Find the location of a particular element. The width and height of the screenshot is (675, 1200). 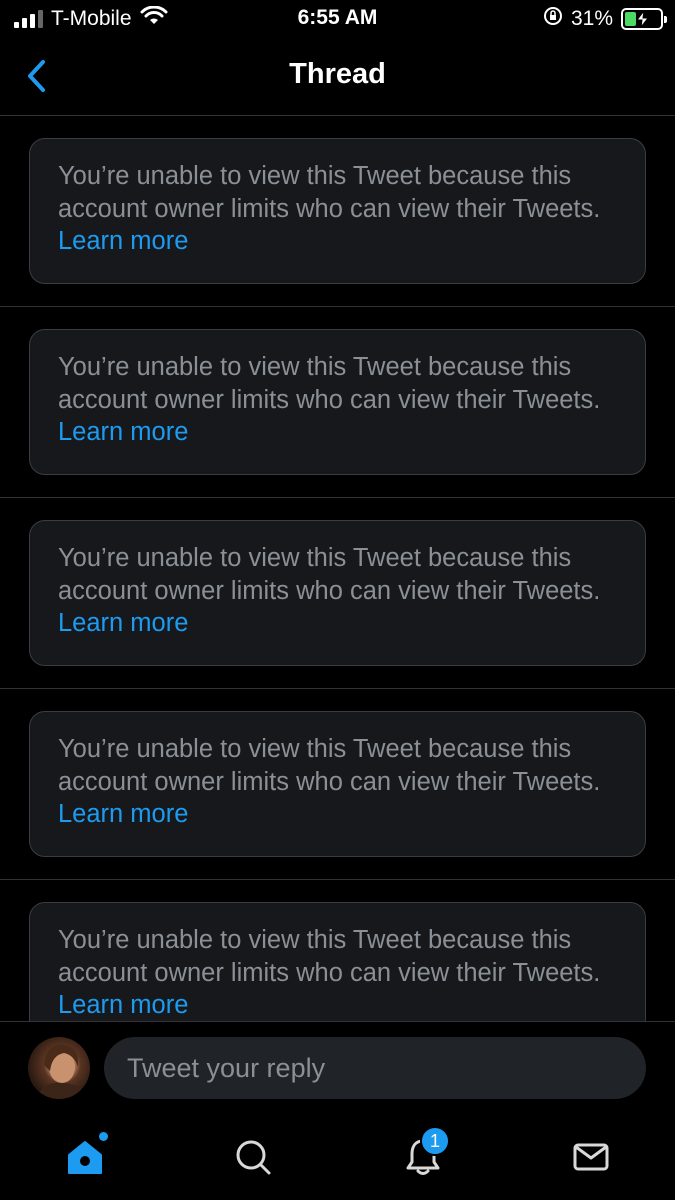

battery-charging-icon is located at coordinates (644, 19).